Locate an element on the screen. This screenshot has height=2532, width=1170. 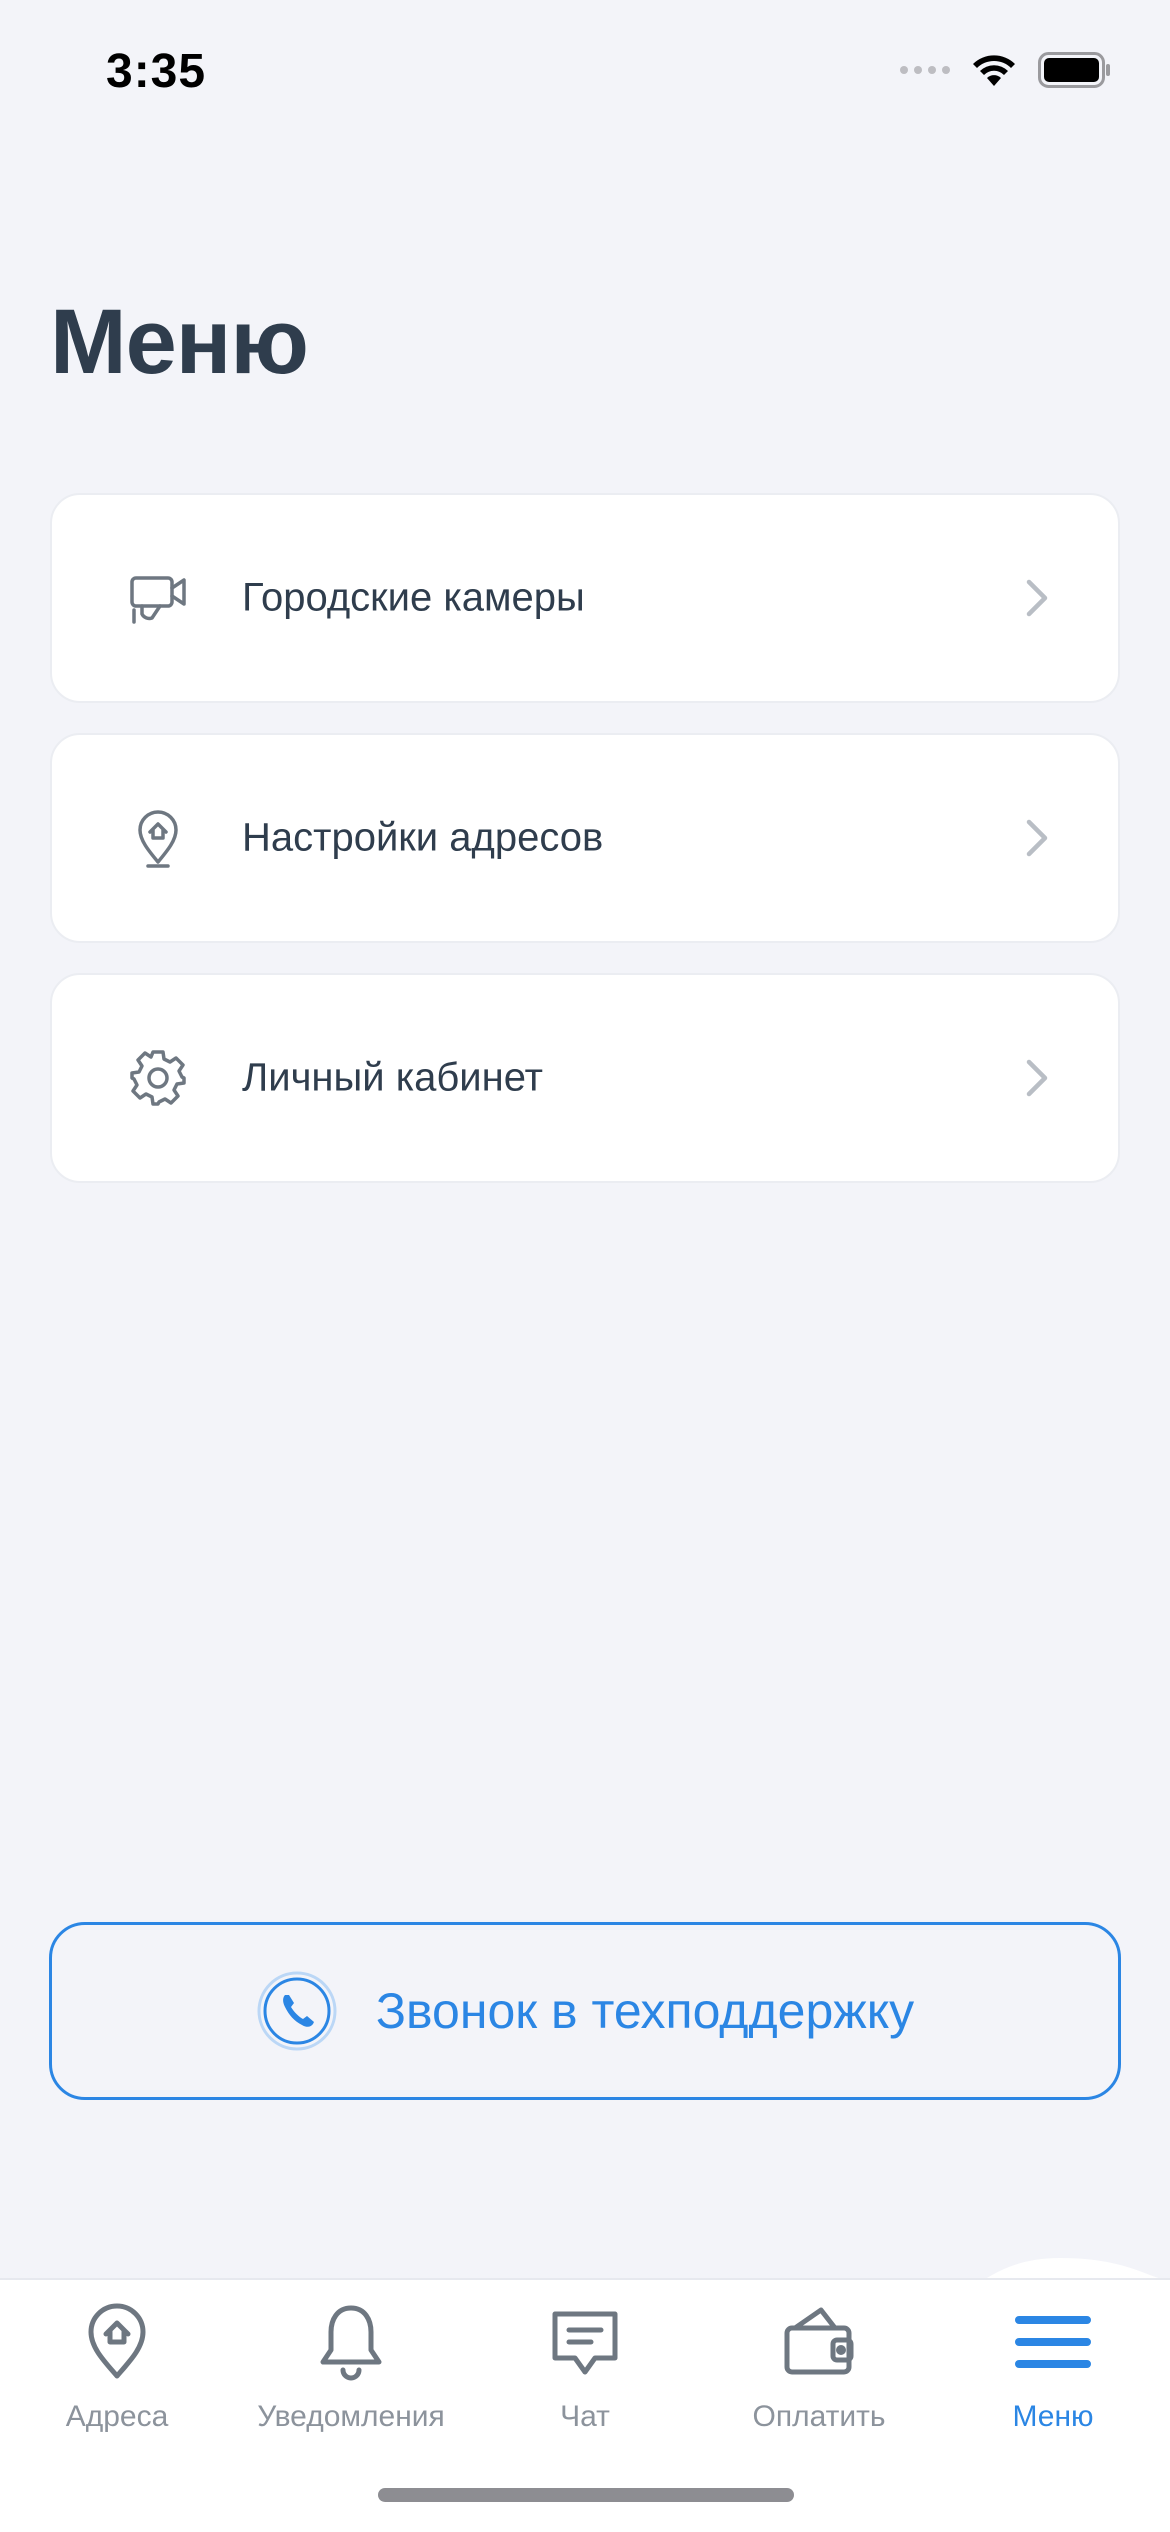
status-time: 3:35 is located at coordinates (156, 71).